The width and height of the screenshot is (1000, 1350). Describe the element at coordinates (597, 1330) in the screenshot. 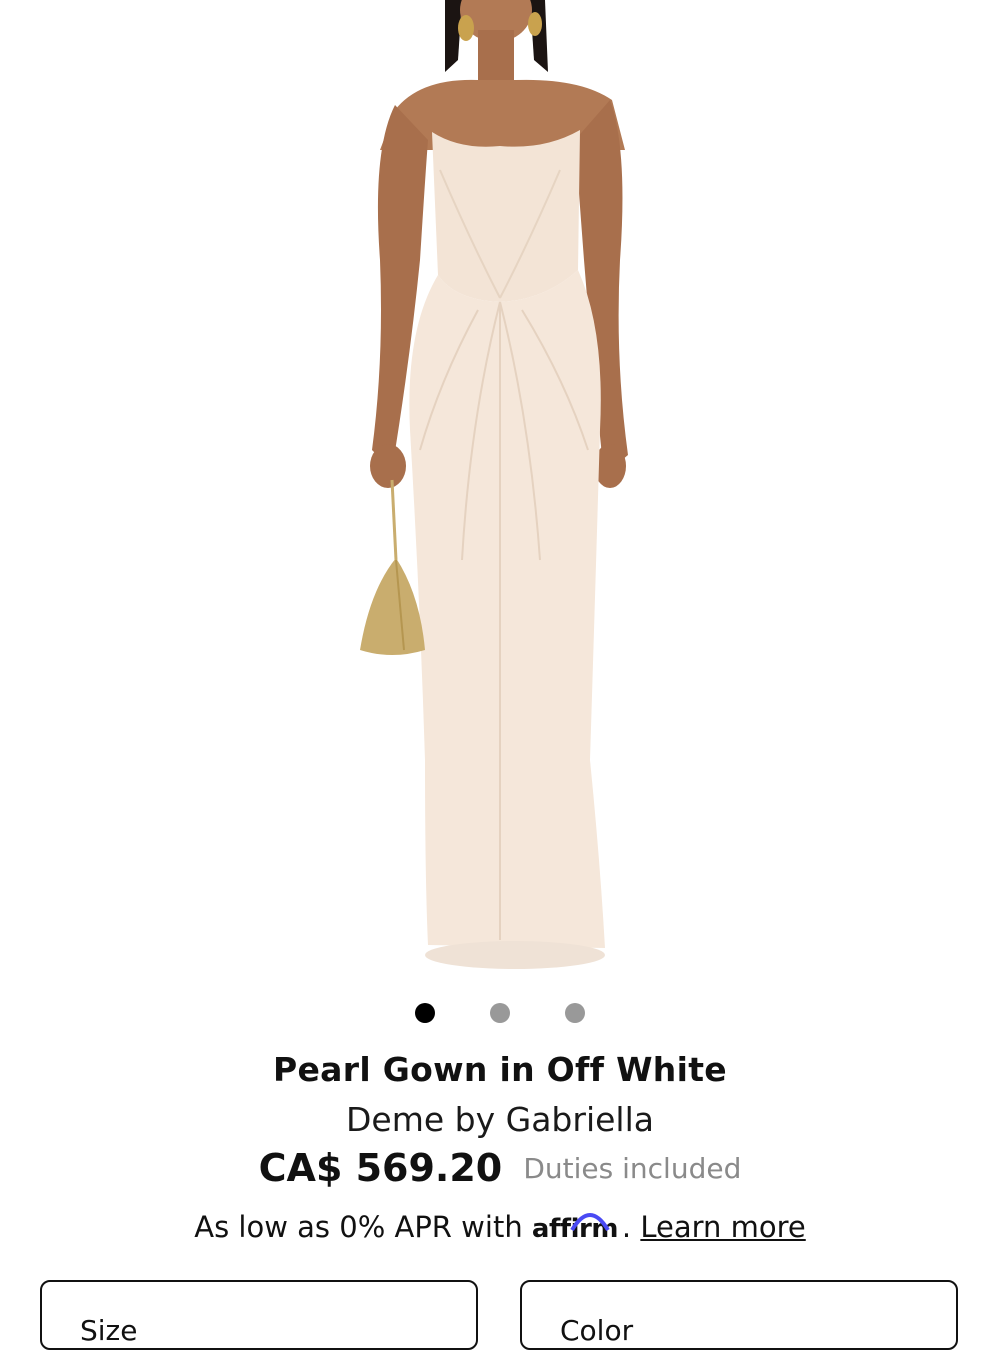

I see `color-selector-label: Color` at that location.